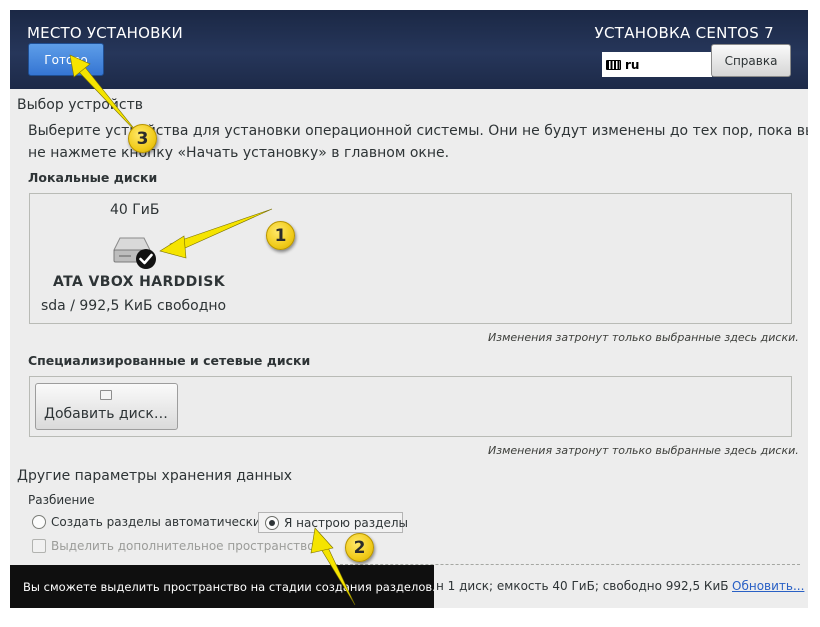  Describe the element at coordinates (613, 64) in the screenshot. I see `keyboard-icon` at that location.